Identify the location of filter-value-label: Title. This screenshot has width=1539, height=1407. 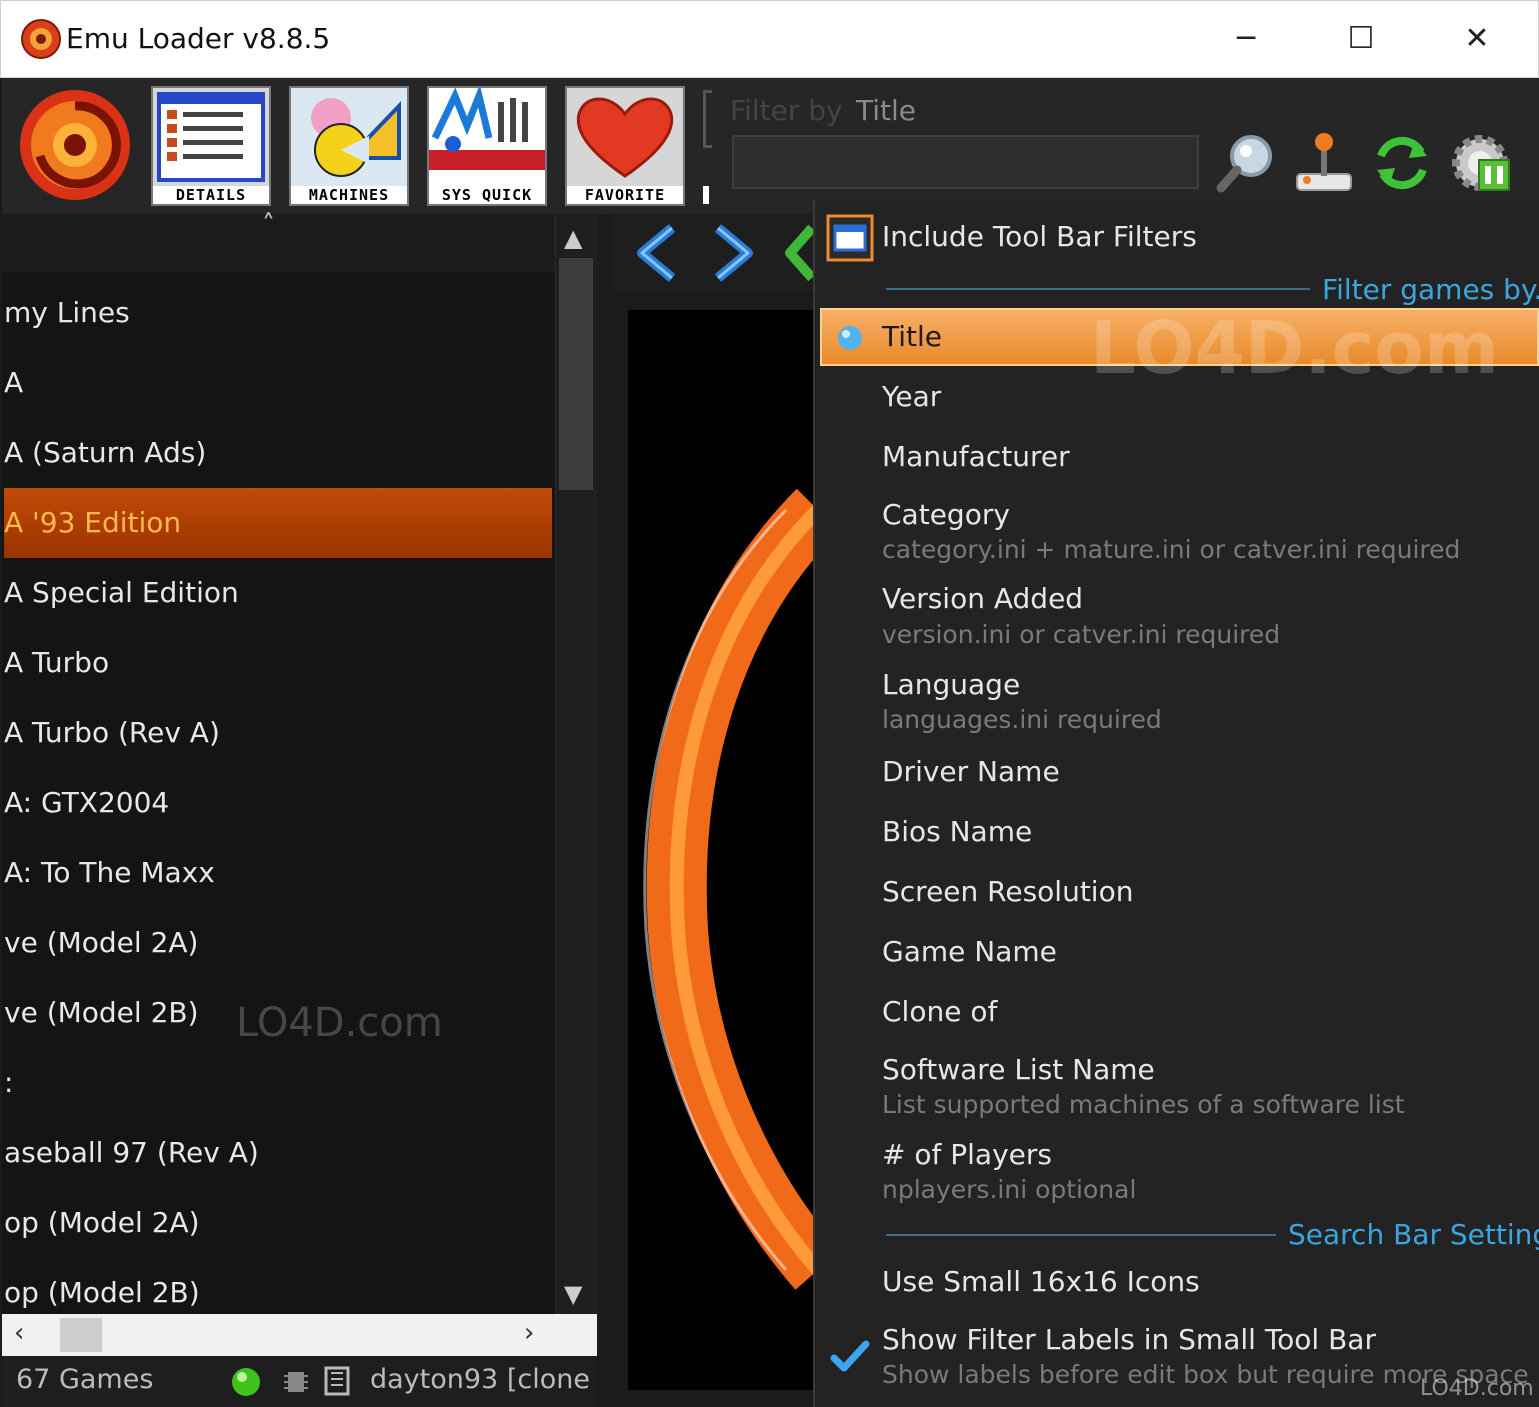
(886, 110).